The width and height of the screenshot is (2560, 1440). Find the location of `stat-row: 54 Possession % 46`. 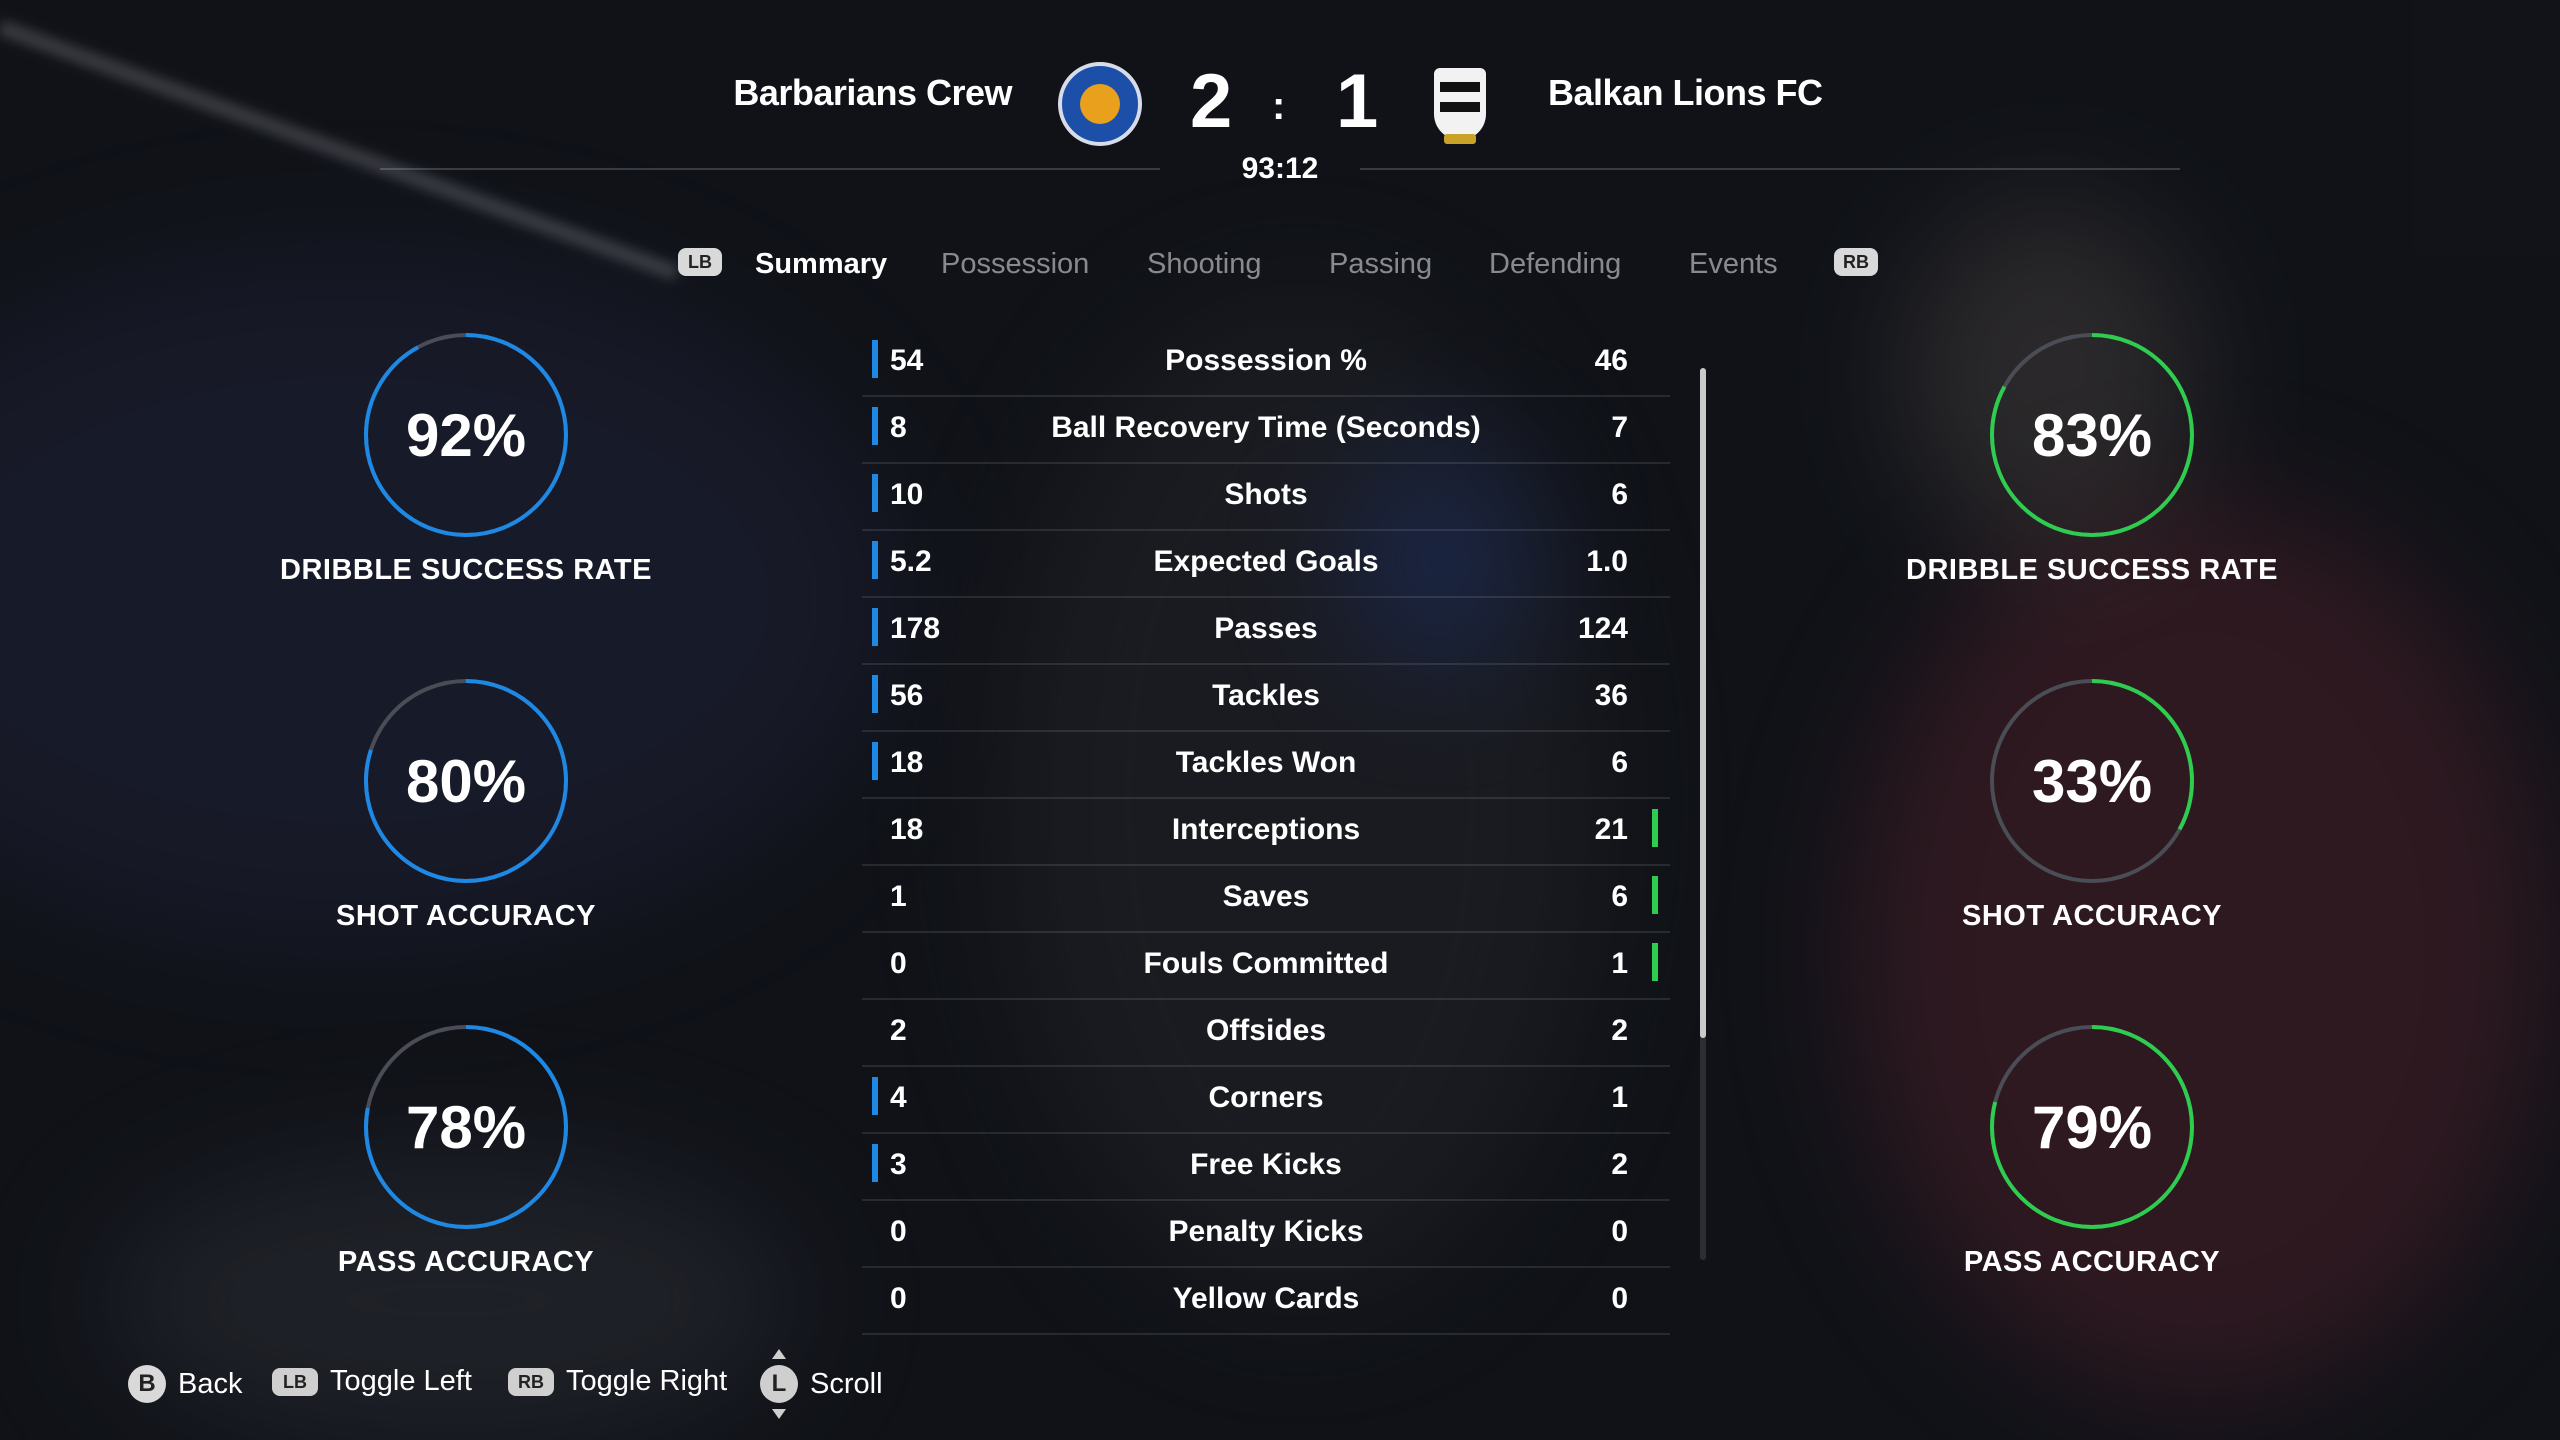

stat-row: 54 Possession % 46 is located at coordinates (1266, 363).